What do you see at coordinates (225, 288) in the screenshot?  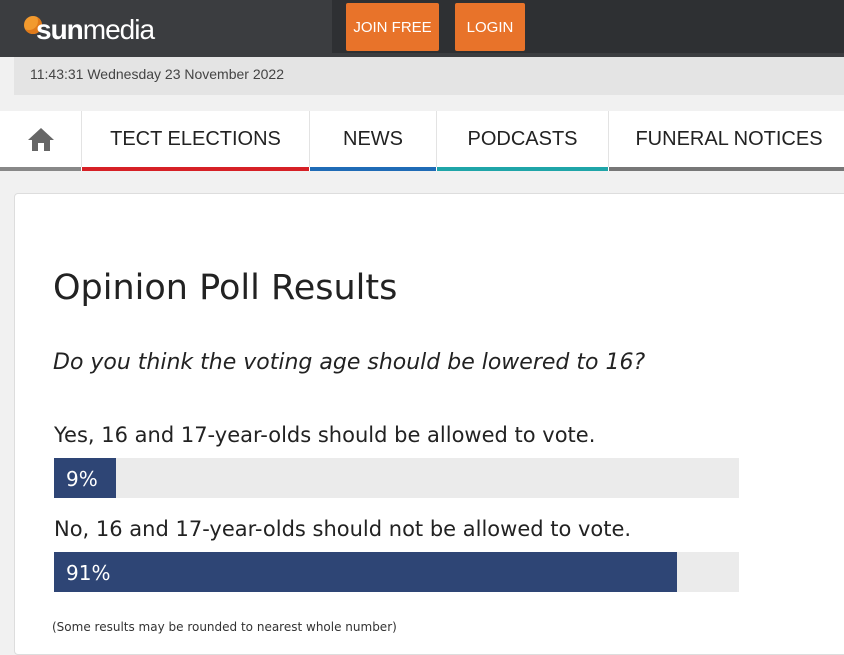 I see `page-title: Opinion Poll Results` at bounding box center [225, 288].